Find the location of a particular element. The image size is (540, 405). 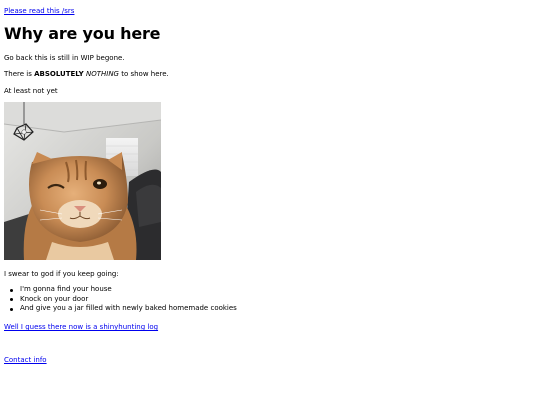

absolutely-bold: ABSOLUTELY is located at coordinates (59, 74).